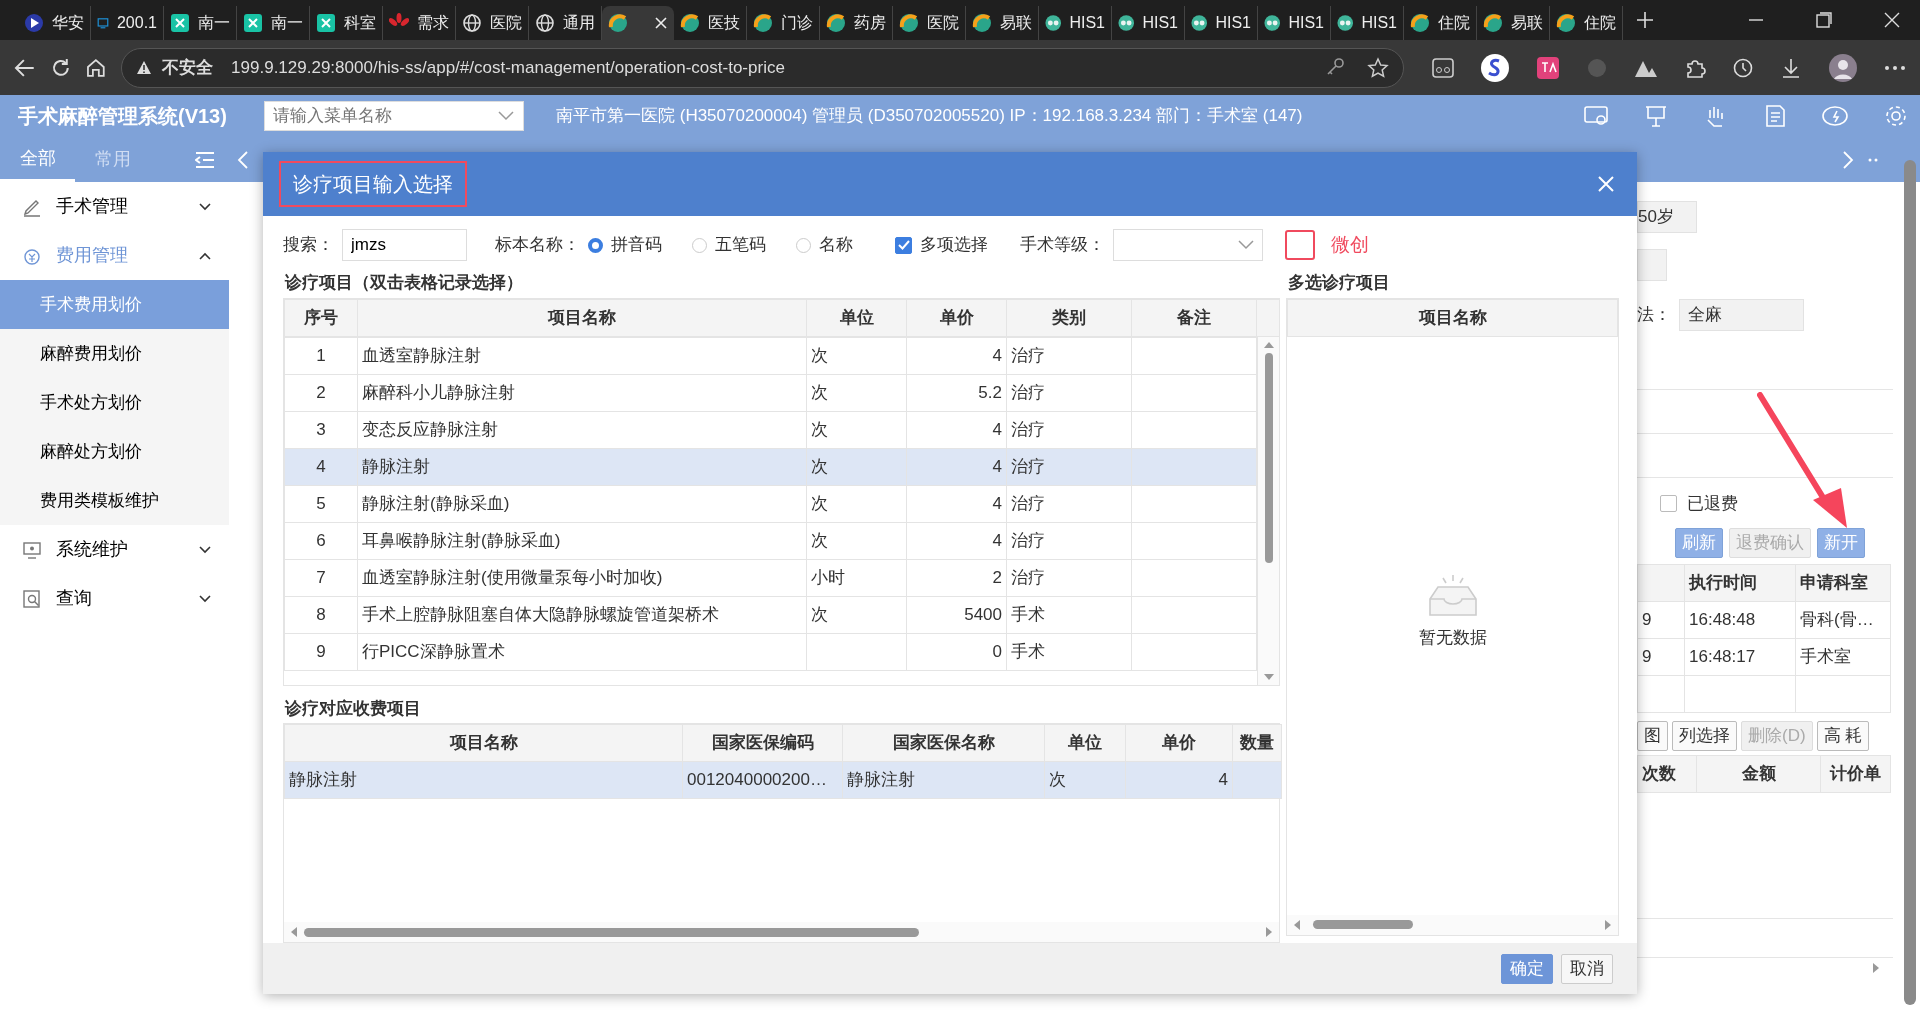  What do you see at coordinates (114, 451) in the screenshot?
I see `menu-item: 麻醉处方划价` at bounding box center [114, 451].